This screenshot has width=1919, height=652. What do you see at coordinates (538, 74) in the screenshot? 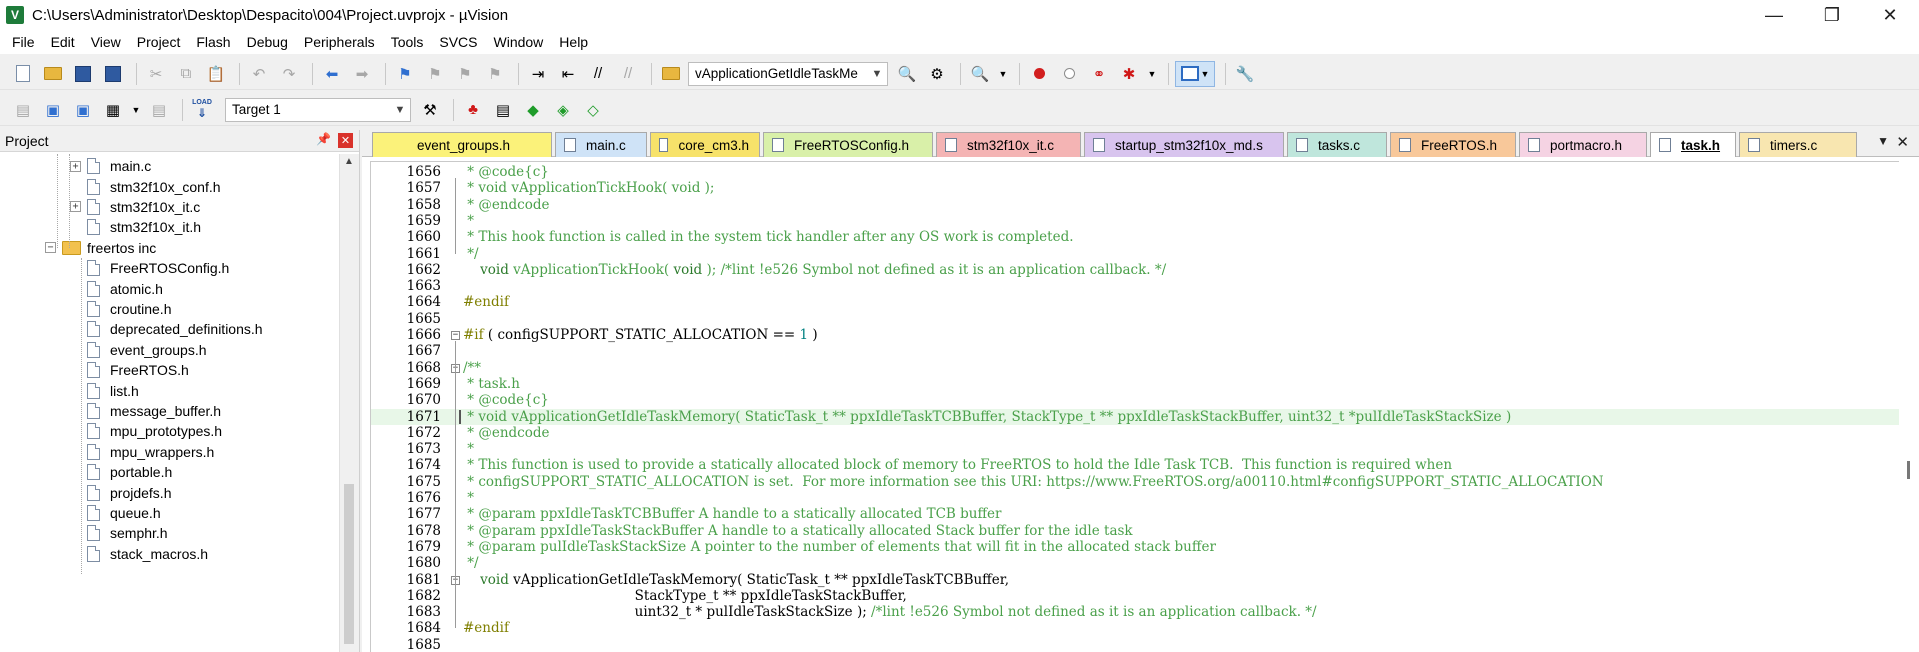
I see `indent-button: ⇥` at bounding box center [538, 74].